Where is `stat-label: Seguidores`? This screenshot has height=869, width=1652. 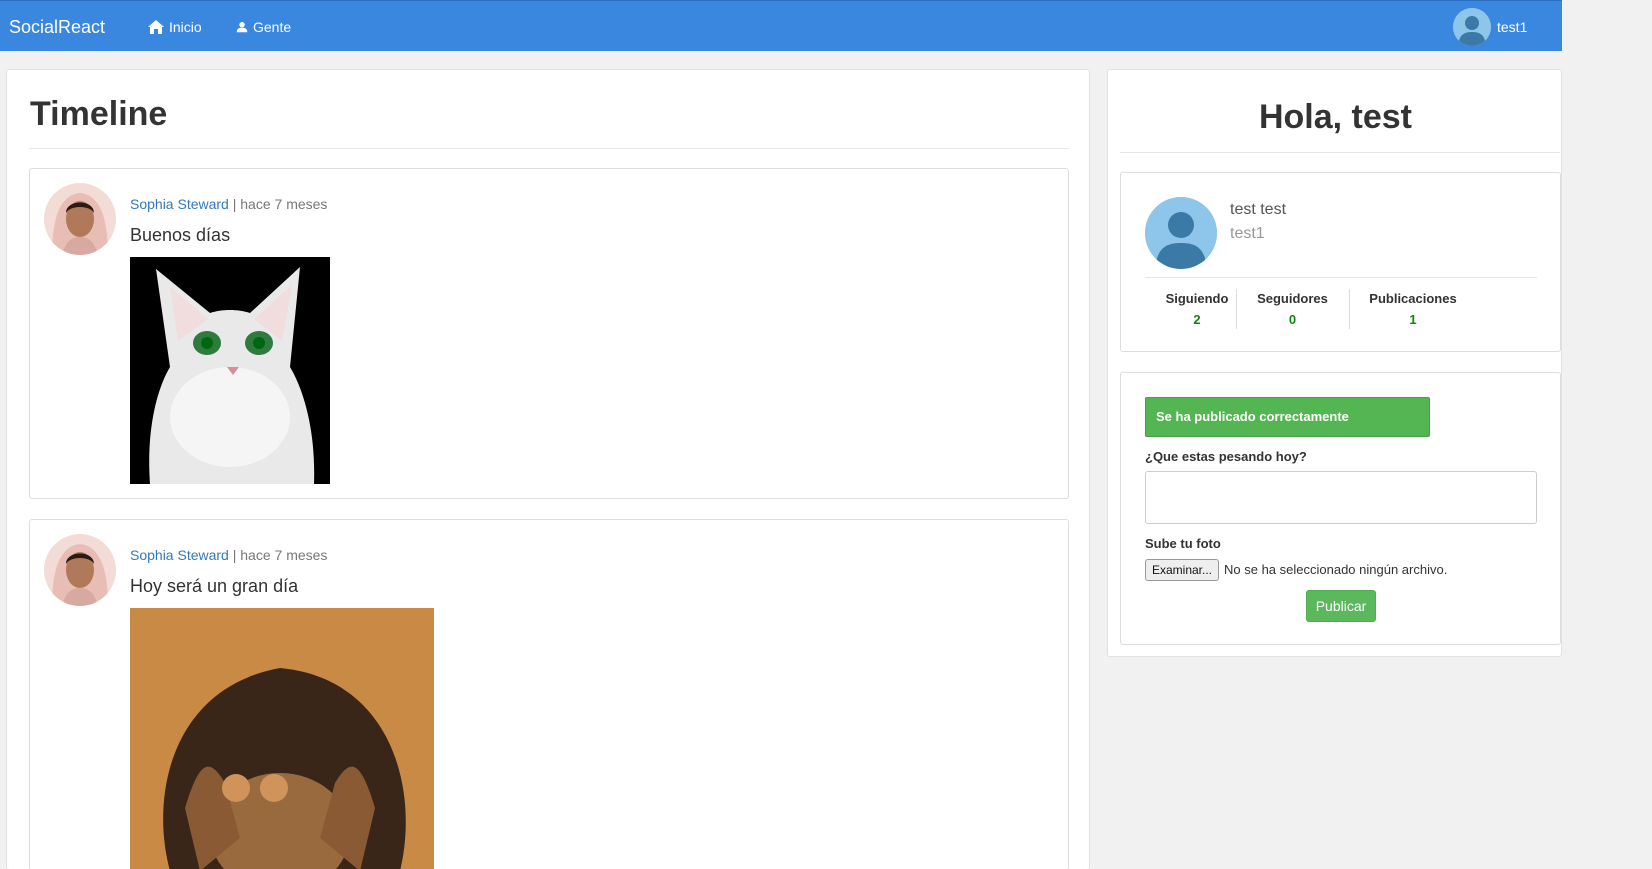 stat-label: Seguidores is located at coordinates (1292, 298).